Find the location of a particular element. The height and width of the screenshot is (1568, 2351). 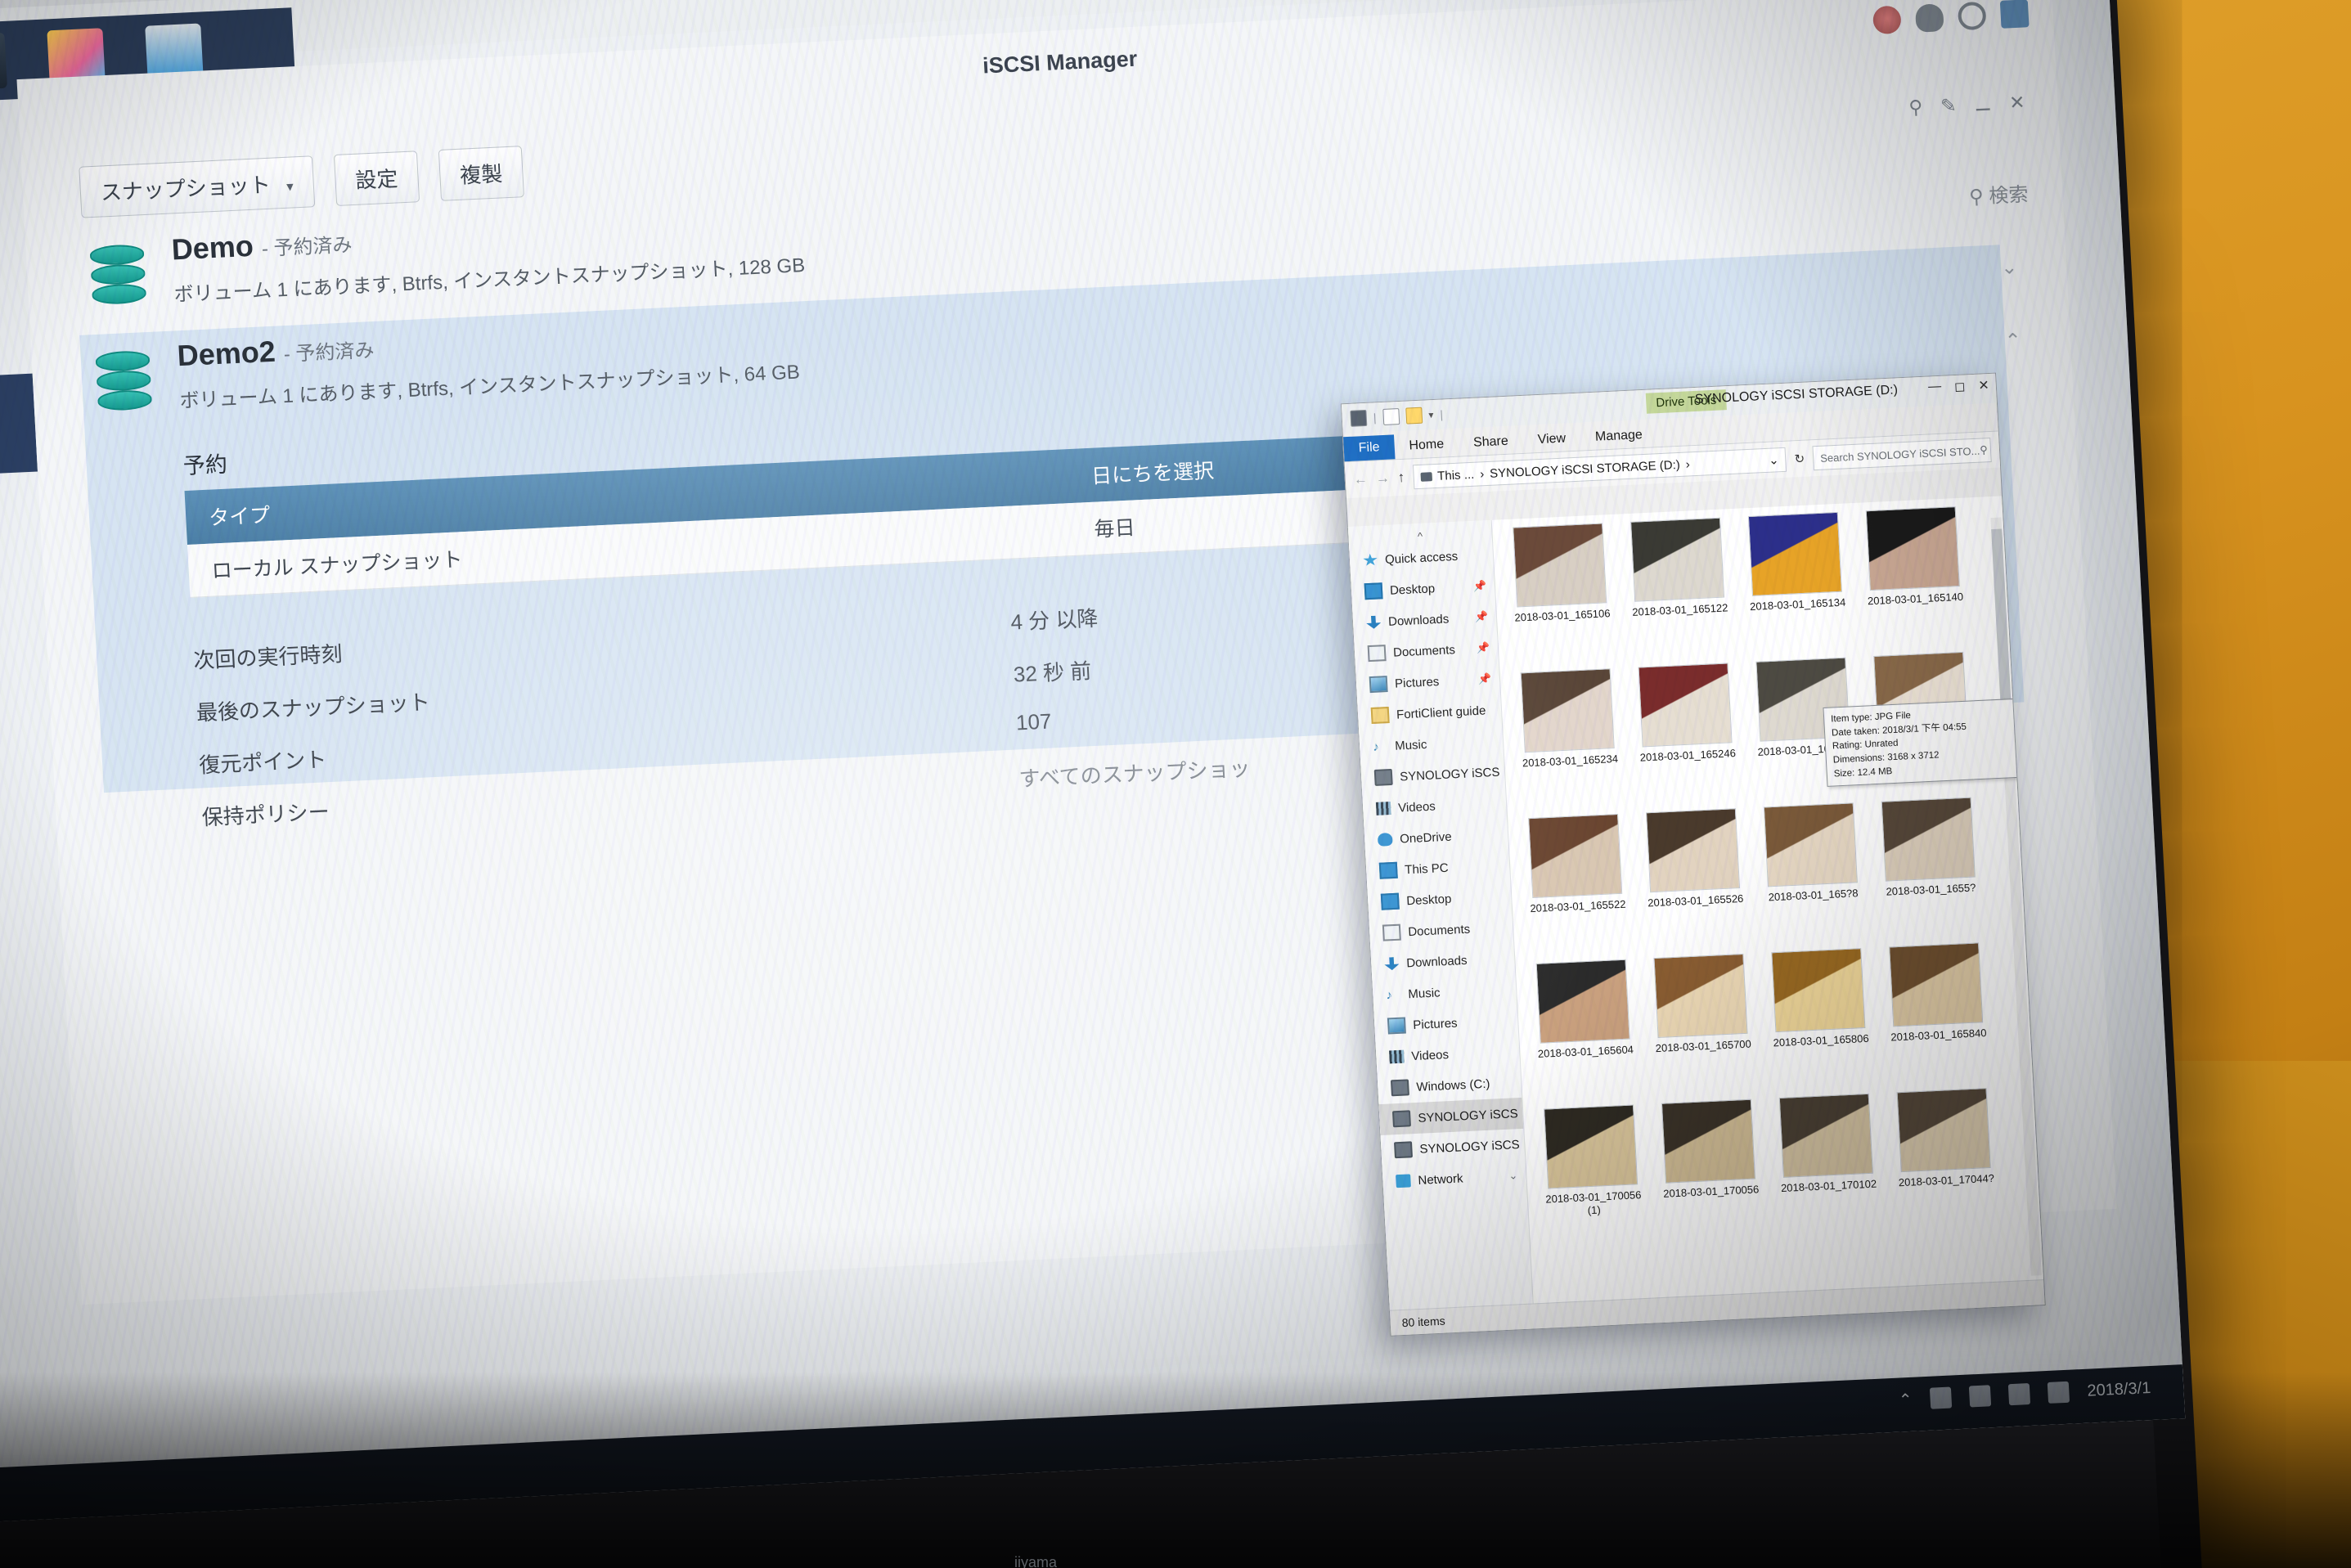

download-icon is located at coordinates (1374, 622).